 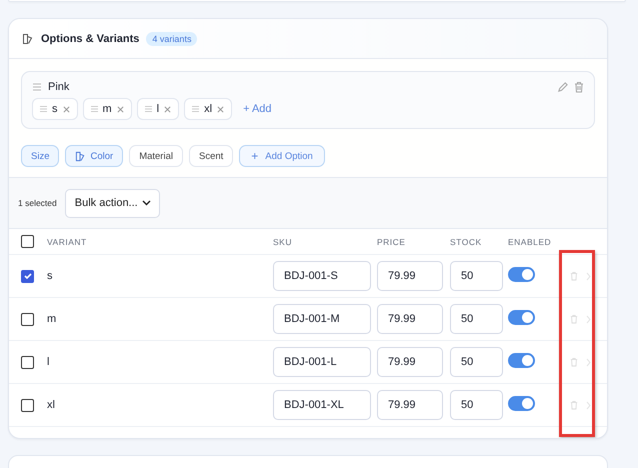 What do you see at coordinates (90, 38) in the screenshot?
I see `section-title: Options & Variants` at bounding box center [90, 38].